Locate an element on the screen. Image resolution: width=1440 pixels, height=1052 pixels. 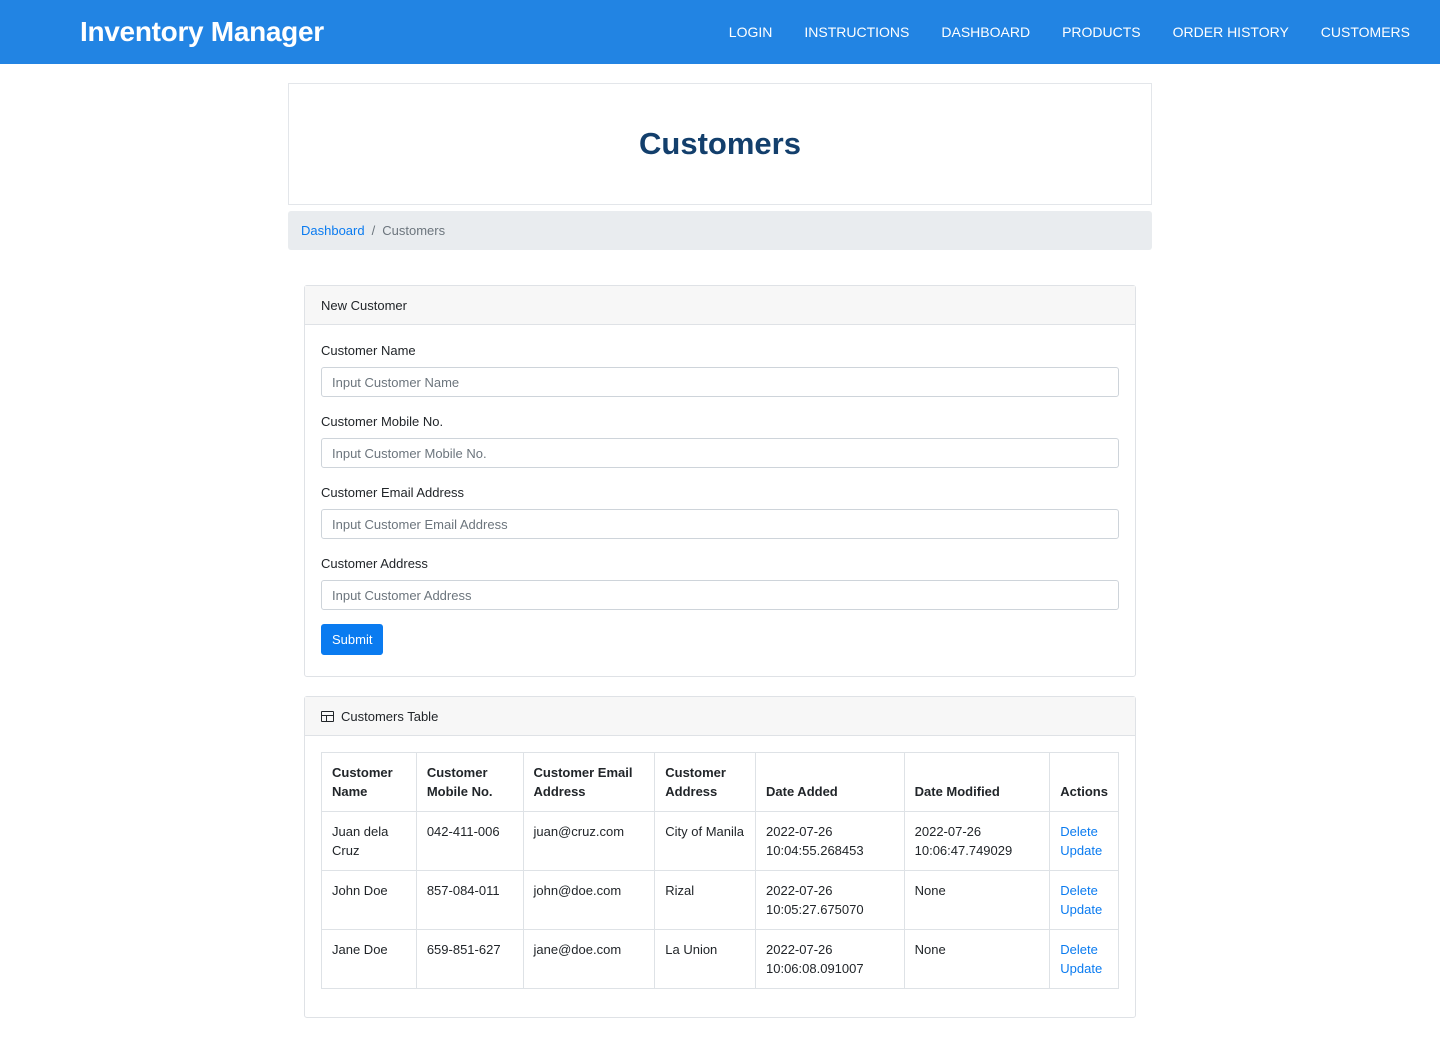
cell-mobile: 659-851-627 is located at coordinates (469, 959).